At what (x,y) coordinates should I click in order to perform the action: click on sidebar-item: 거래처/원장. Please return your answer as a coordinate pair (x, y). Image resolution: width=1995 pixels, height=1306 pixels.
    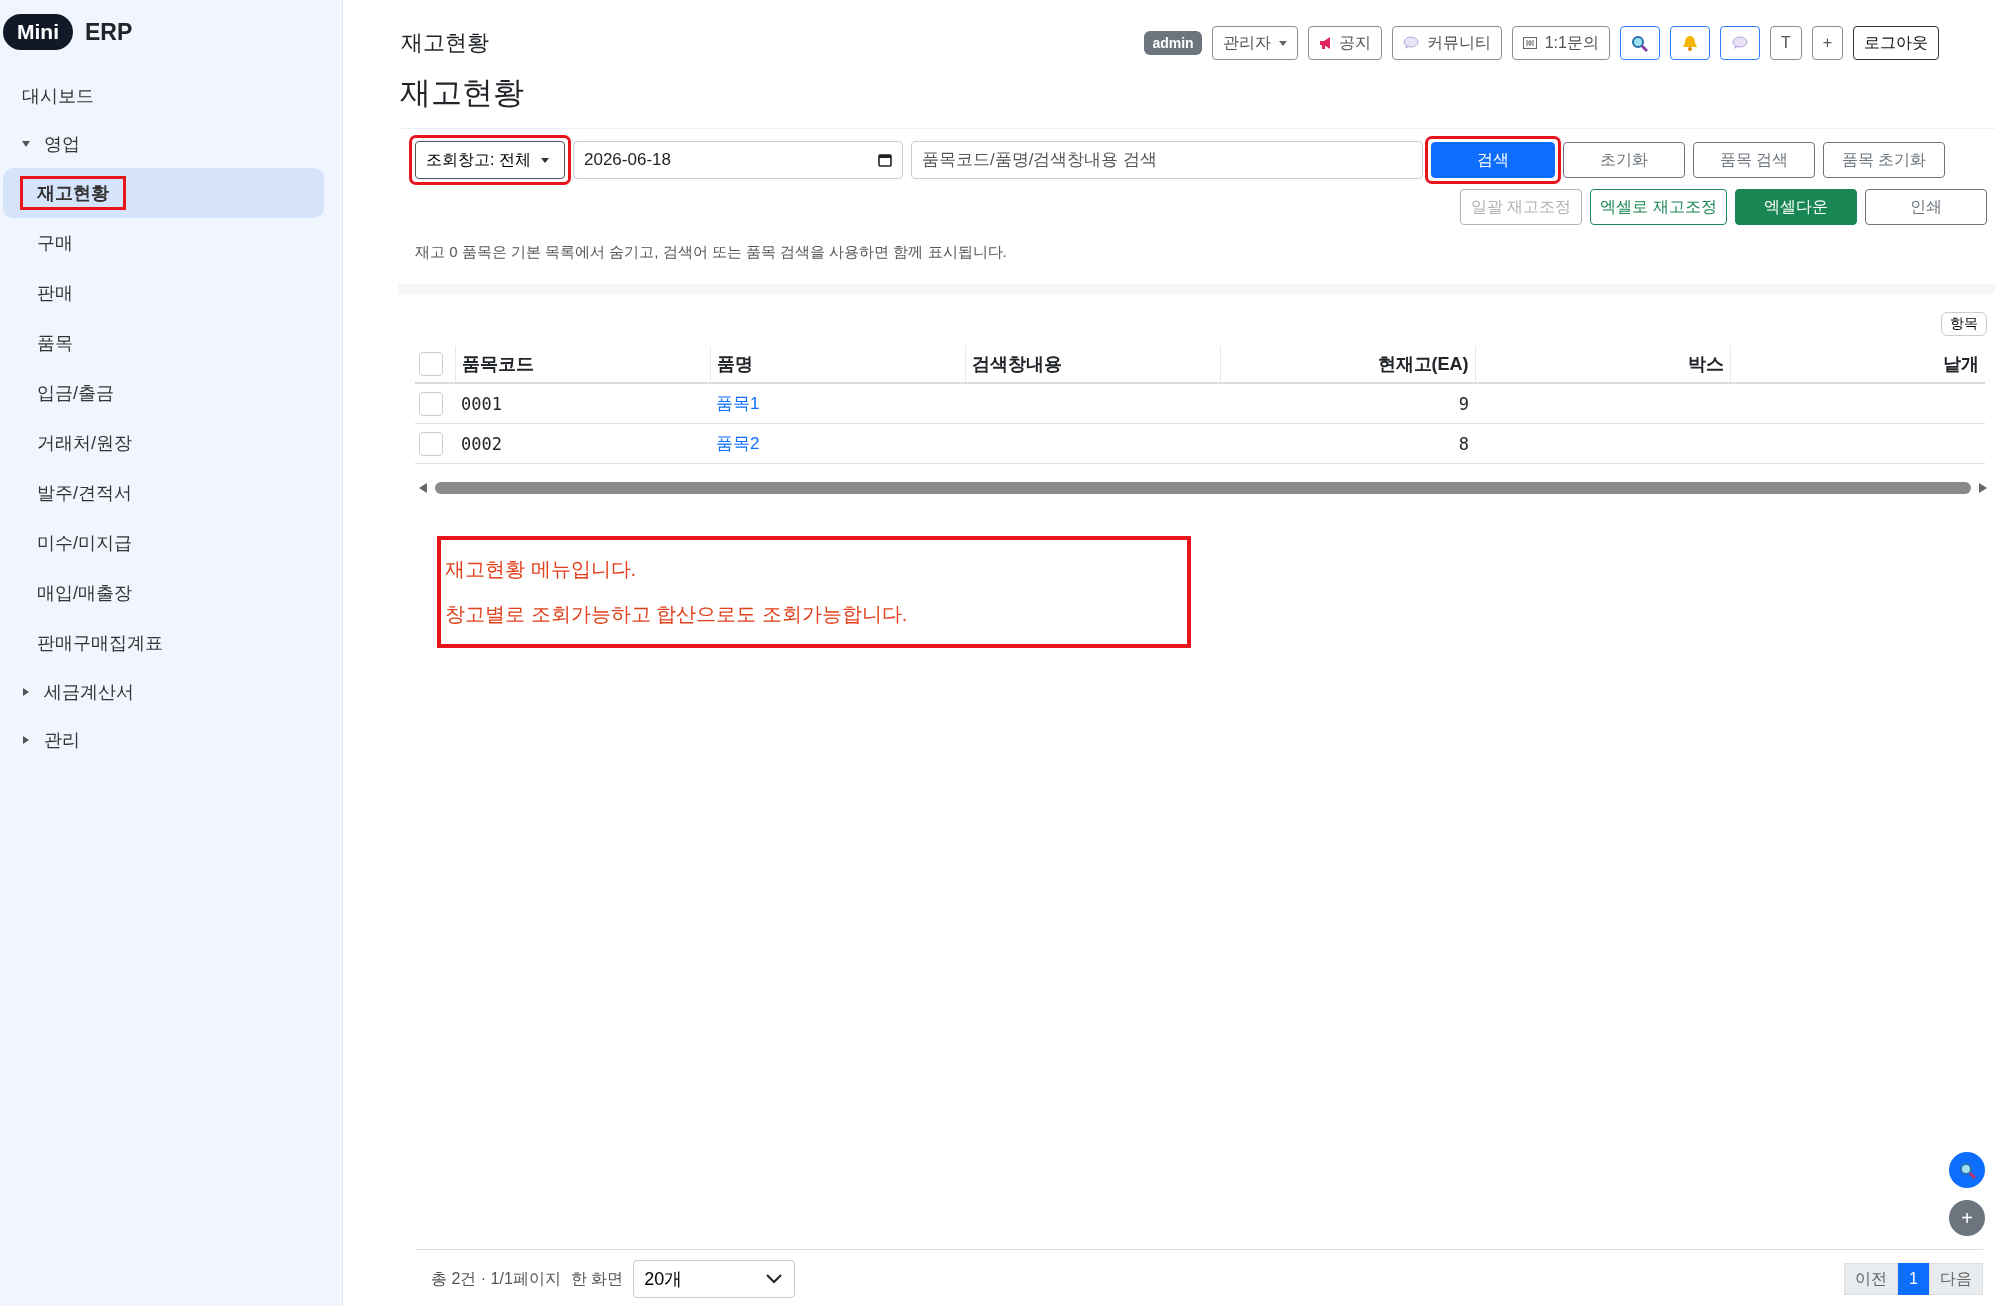
    Looking at the image, I should click on (163, 443).